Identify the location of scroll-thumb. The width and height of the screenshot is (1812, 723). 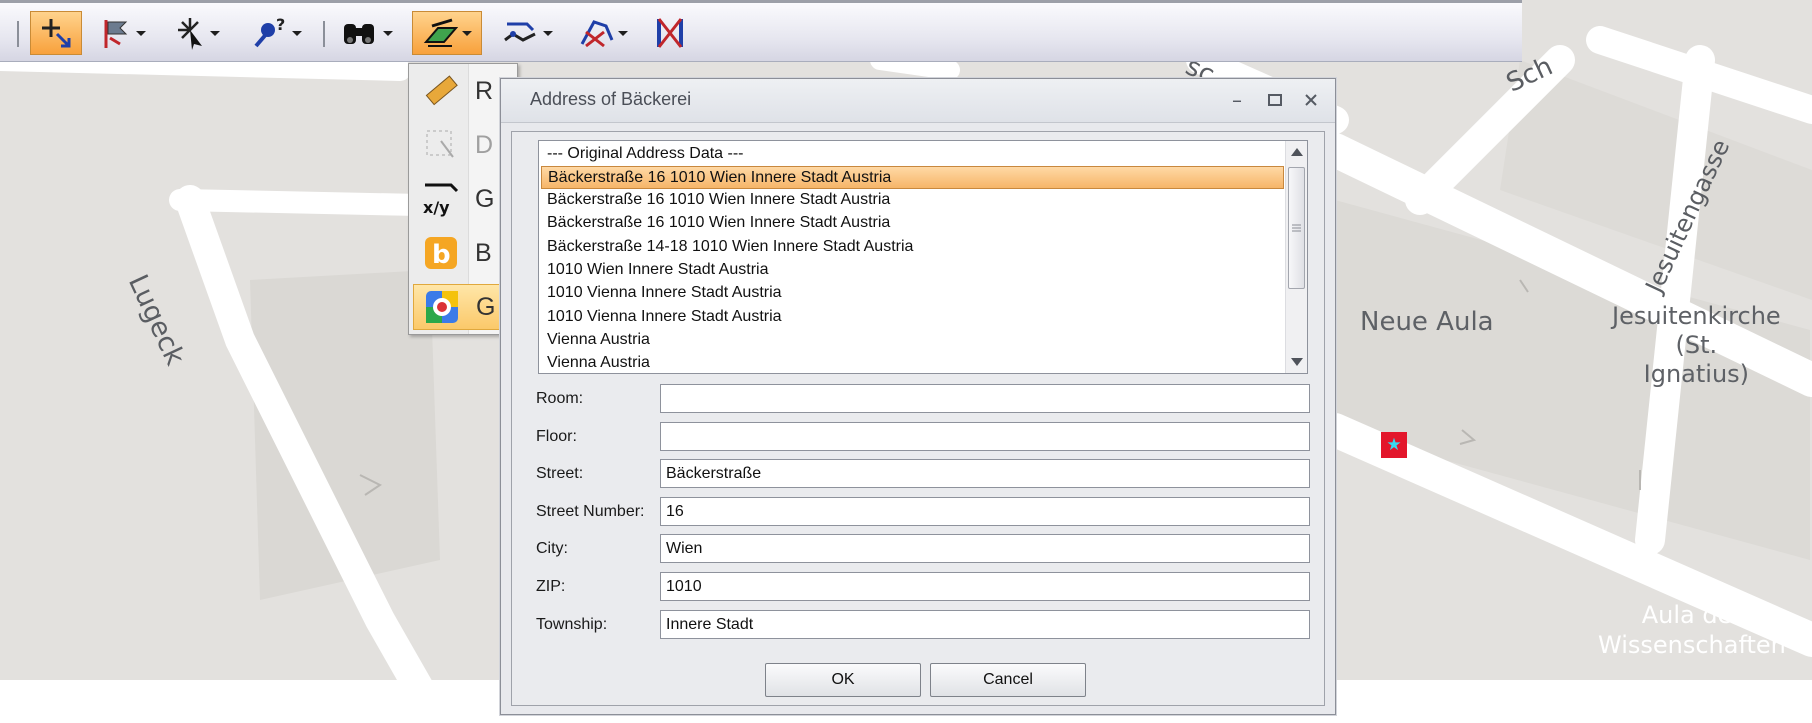
(1296, 228).